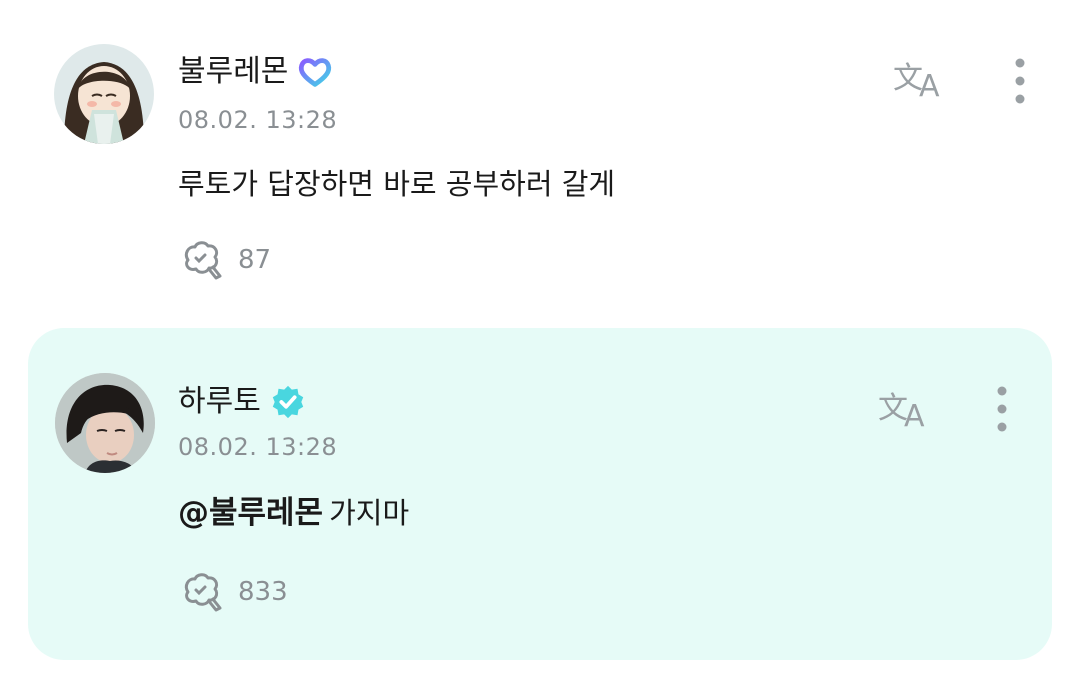  Describe the element at coordinates (369, 513) in the screenshot. I see `comment-body: 가지마` at that location.